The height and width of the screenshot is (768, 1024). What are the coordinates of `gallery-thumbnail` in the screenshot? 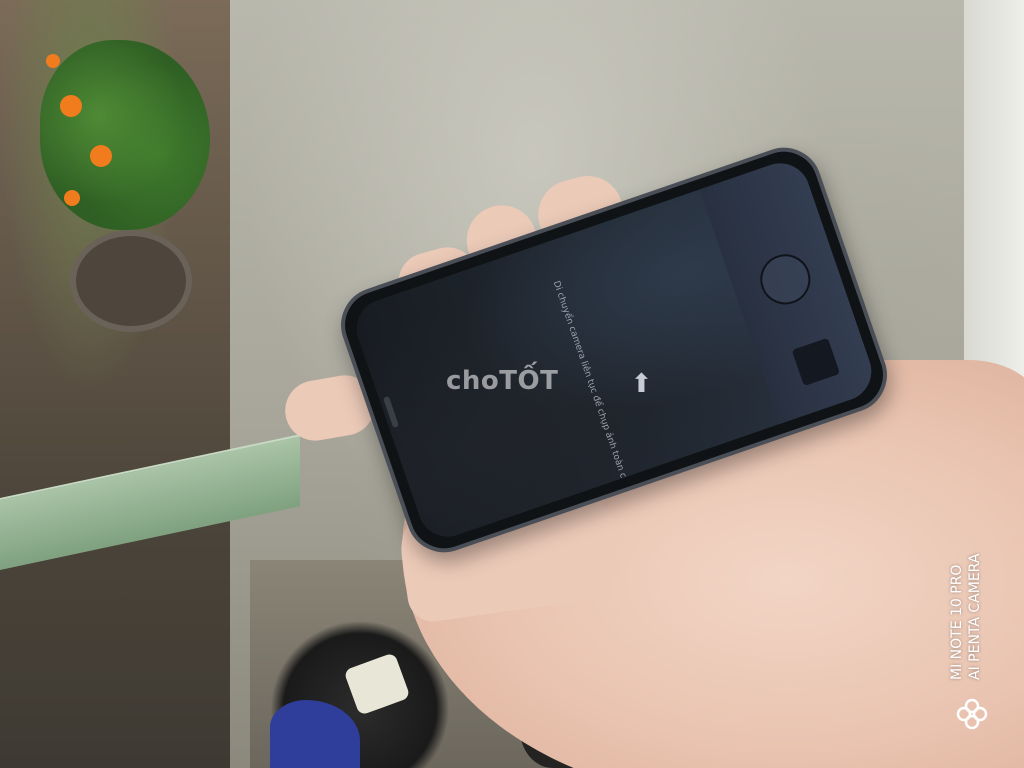 It's located at (816, 362).